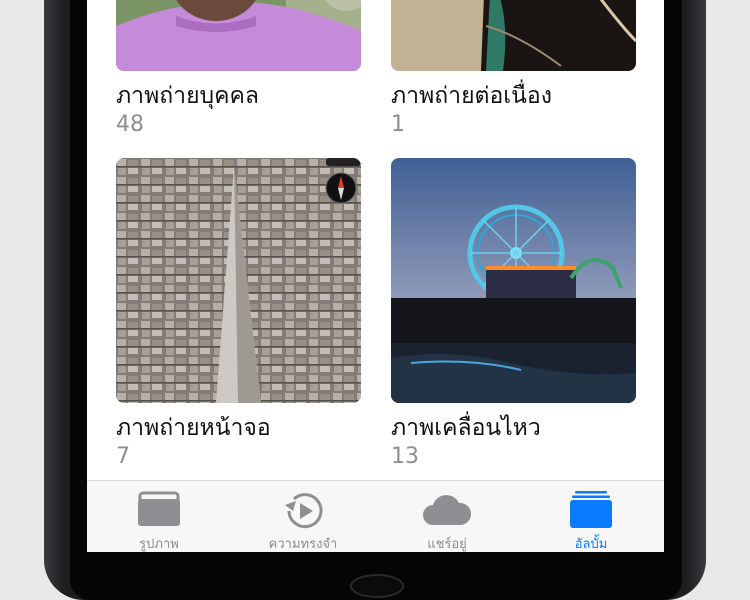  What do you see at coordinates (591, 544) in the screenshot?
I see `tab-label: อัลบั้ม` at bounding box center [591, 544].